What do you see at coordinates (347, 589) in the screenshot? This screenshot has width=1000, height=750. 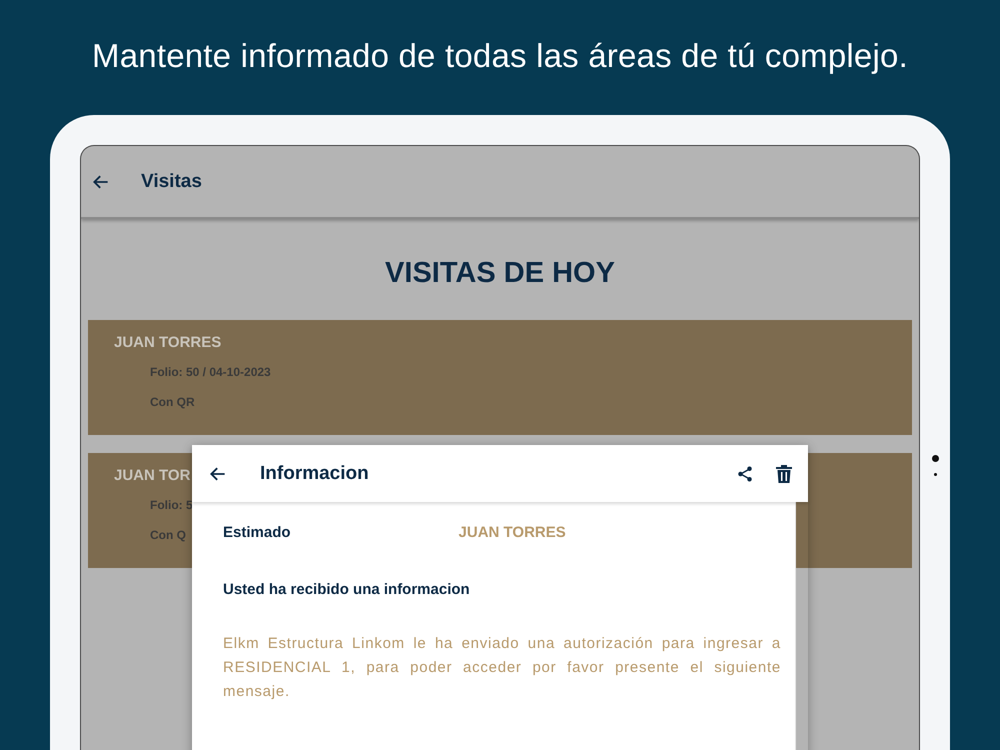 I see `info-subtitle: Usted ha recibido una informacion` at bounding box center [347, 589].